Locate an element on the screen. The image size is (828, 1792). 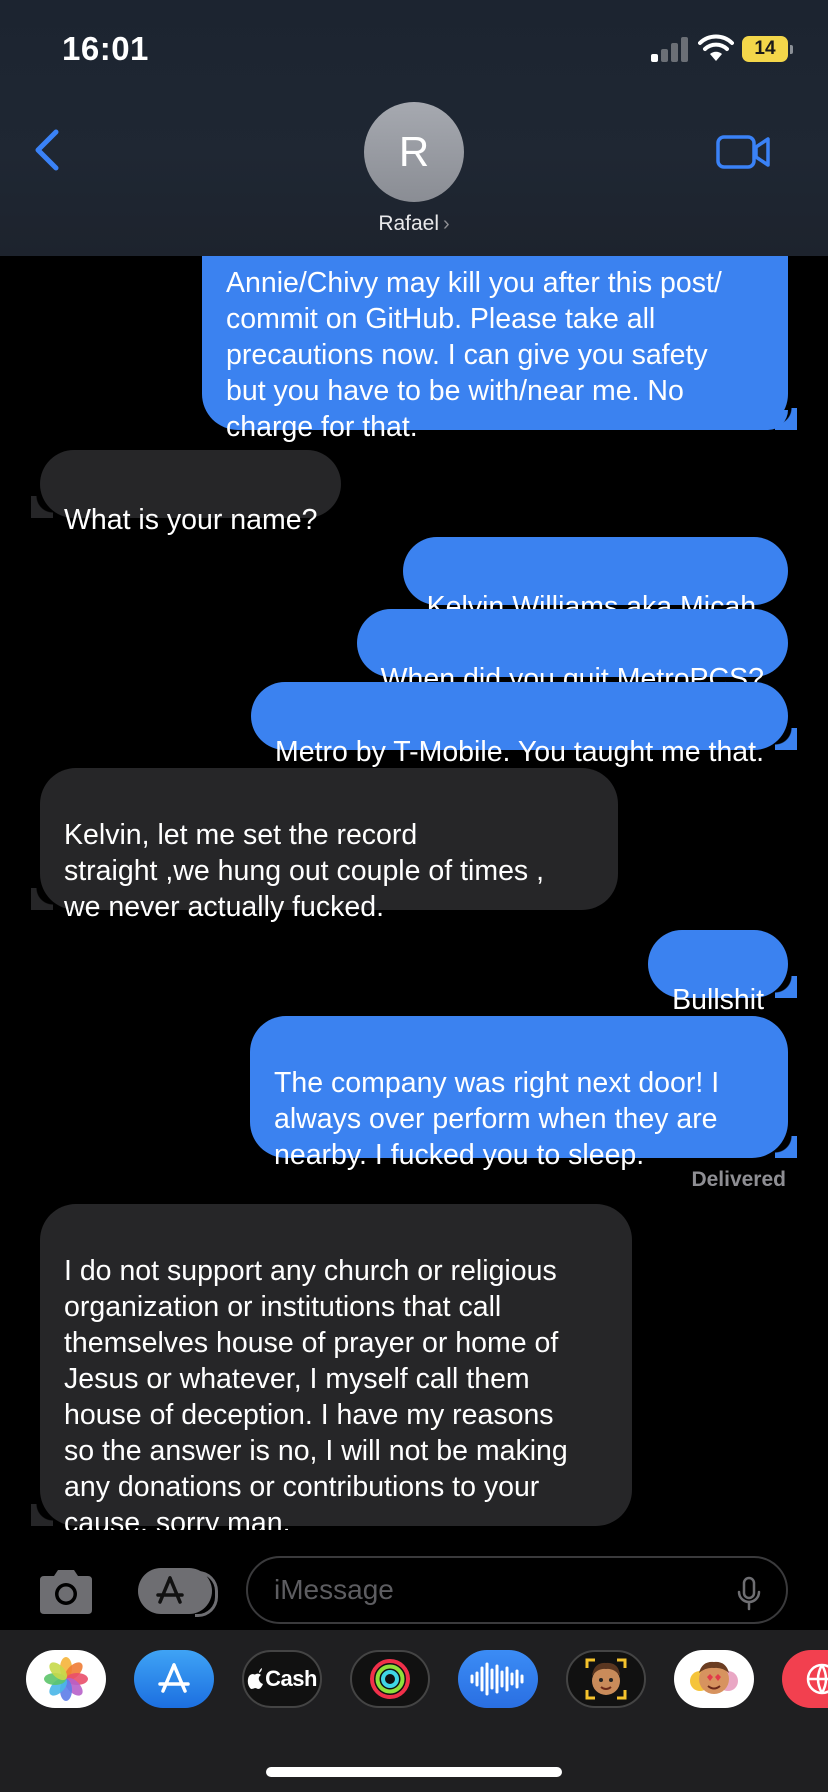
apps-button is located at coordinates (178, 1592).